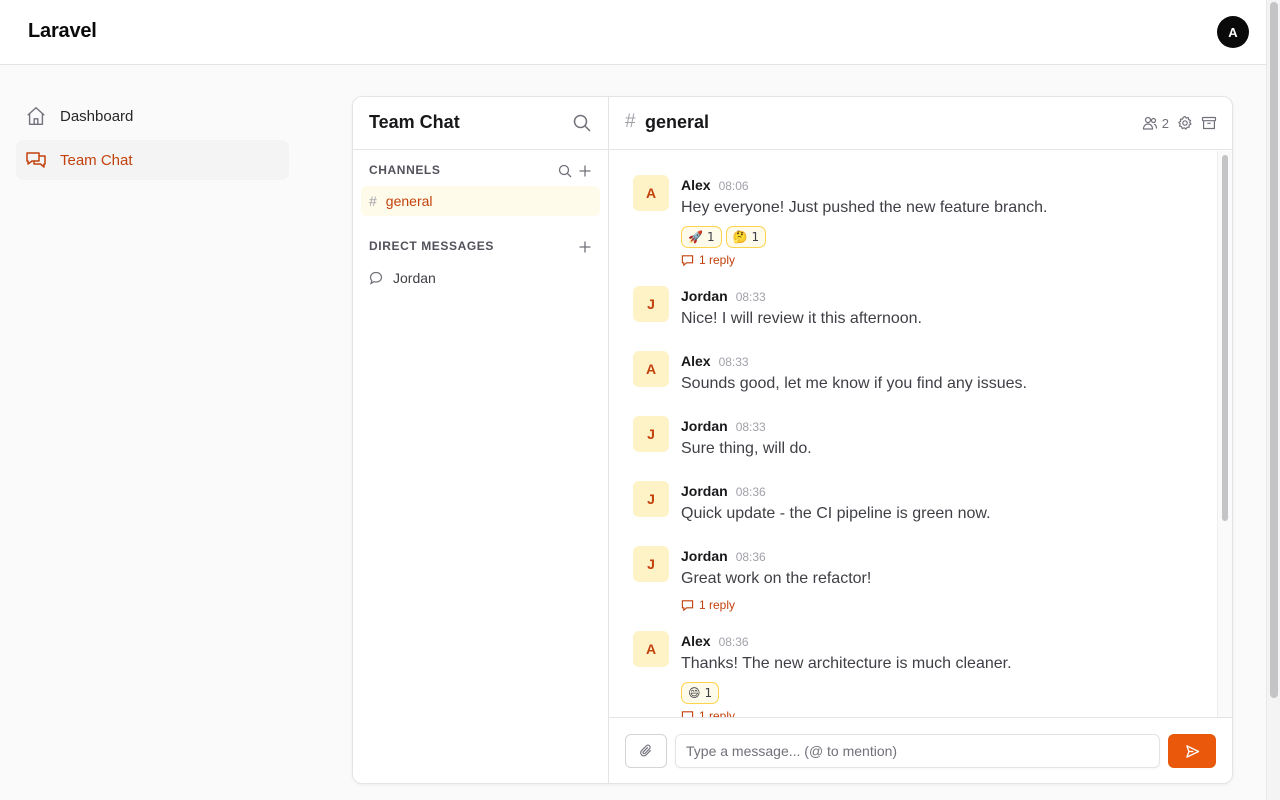 The width and height of the screenshot is (1280, 800). Describe the element at coordinates (152, 160) in the screenshot. I see `sidebar-item-team-chat: Team Chat` at that location.